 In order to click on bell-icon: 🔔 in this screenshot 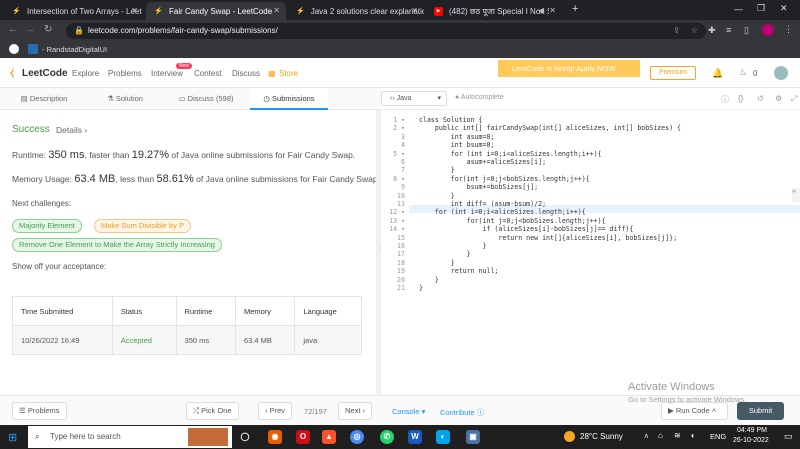, I will do `click(717, 73)`.